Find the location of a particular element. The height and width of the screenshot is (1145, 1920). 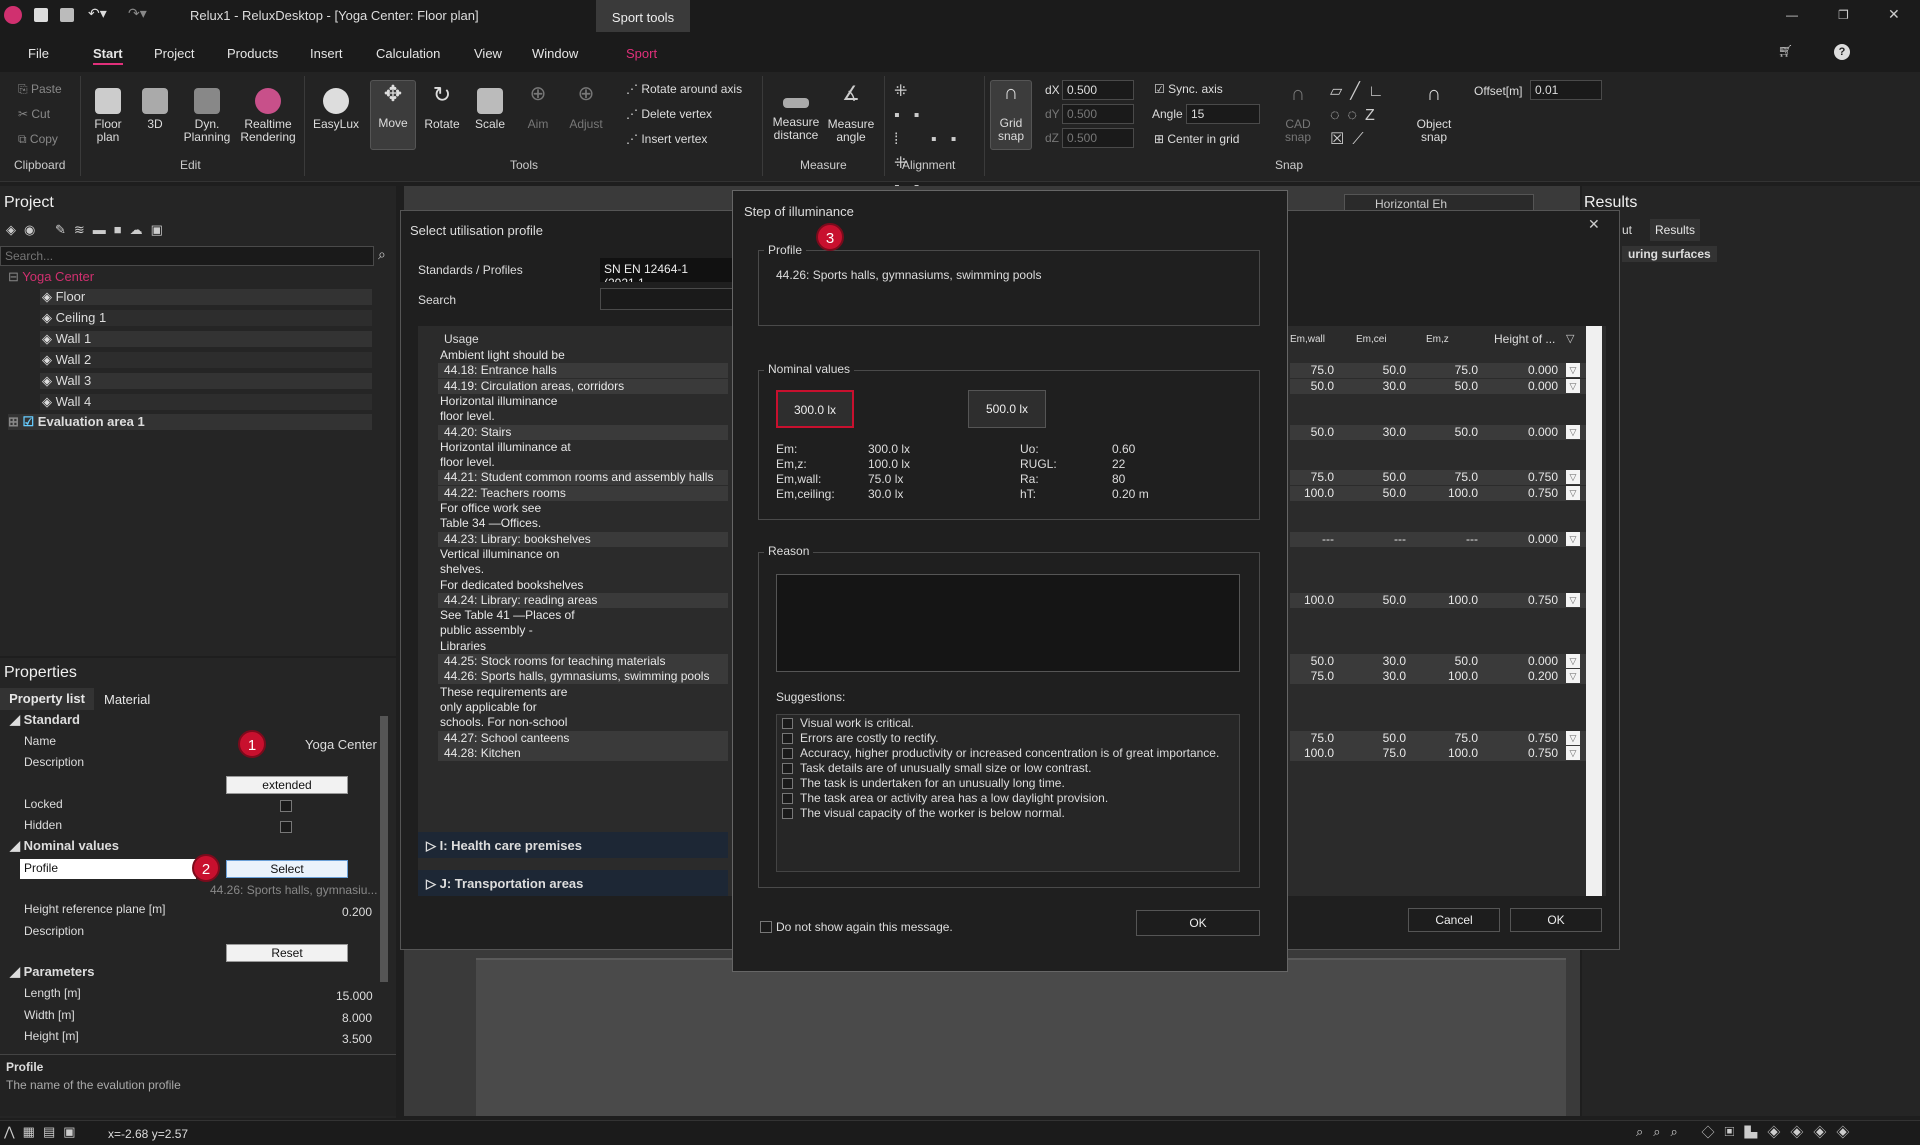

tree-item-evaluation-area: ⊞ ☑ Evaluation area 1 is located at coordinates (190, 422).